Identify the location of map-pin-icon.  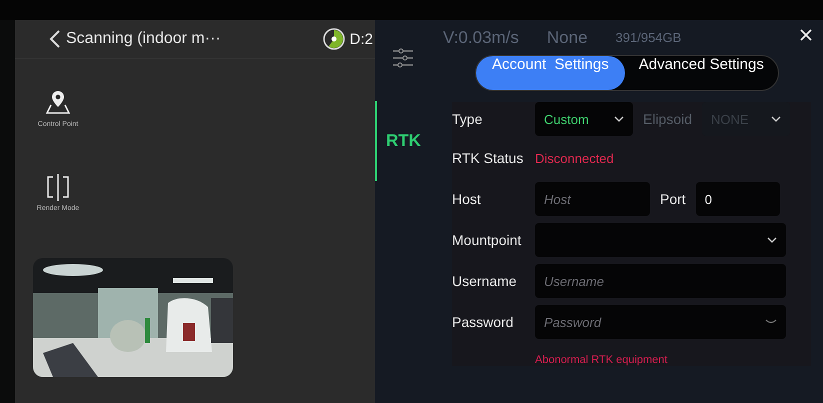
(58, 103).